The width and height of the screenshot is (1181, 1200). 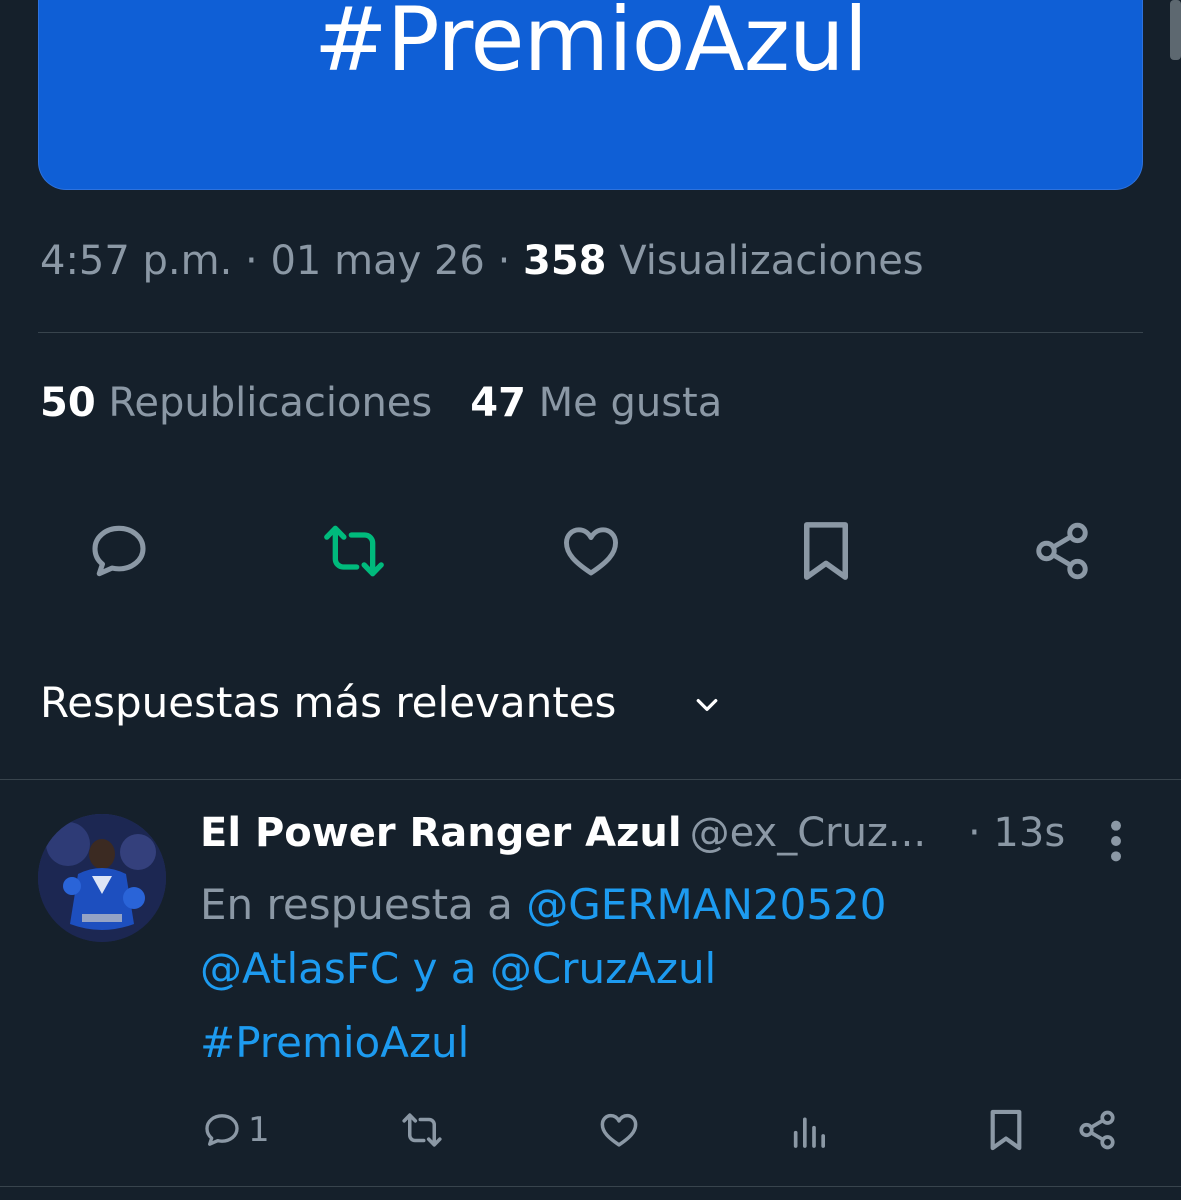 I want to click on mention-link: @AtlasFC, so click(x=299, y=968).